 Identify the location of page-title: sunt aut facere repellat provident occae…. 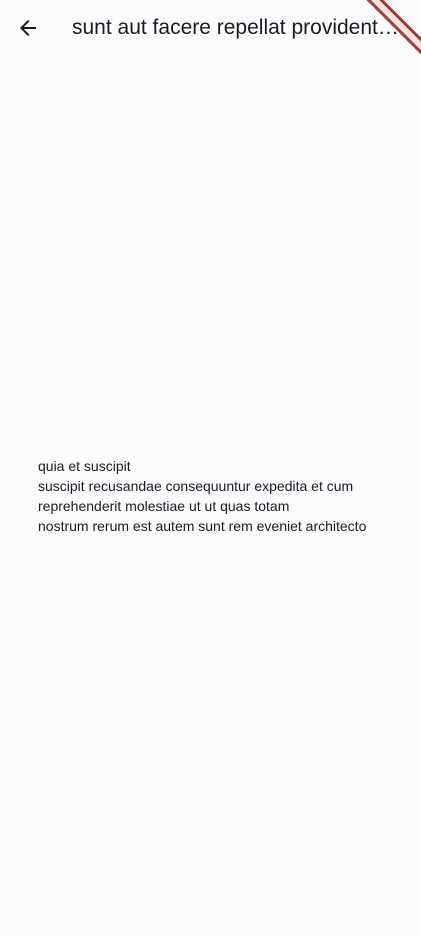
(235, 27).